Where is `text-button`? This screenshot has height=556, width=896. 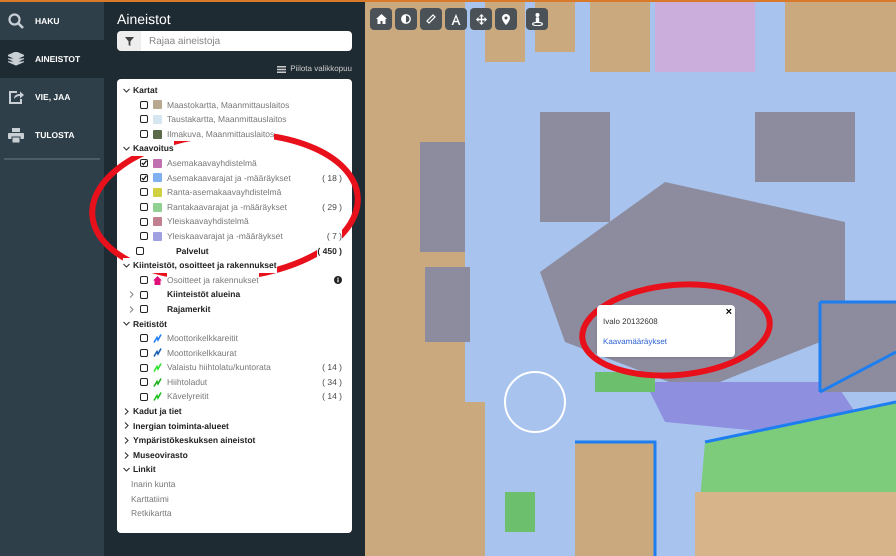 text-button is located at coordinates (456, 19).